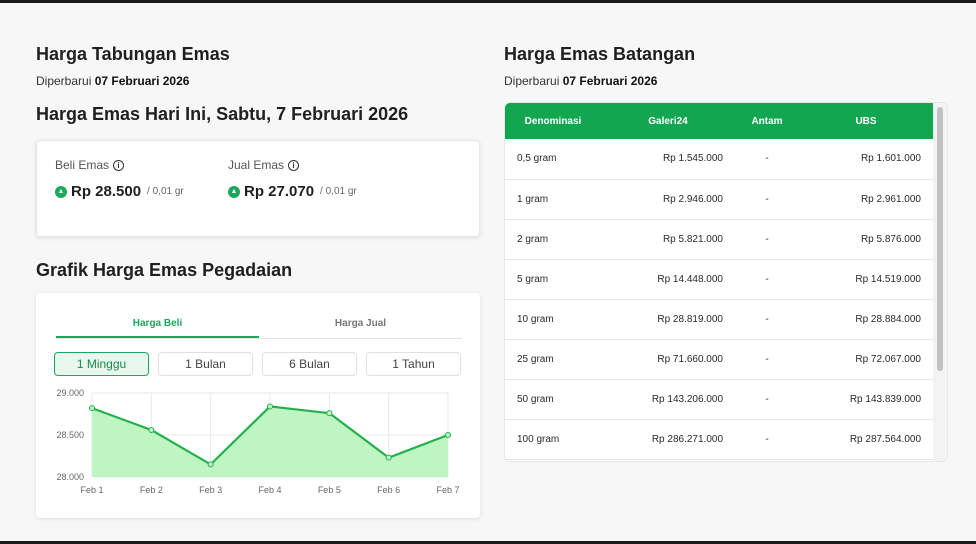  What do you see at coordinates (157, 323) in the screenshot?
I see `tab-harga-beli: Harga Beli` at bounding box center [157, 323].